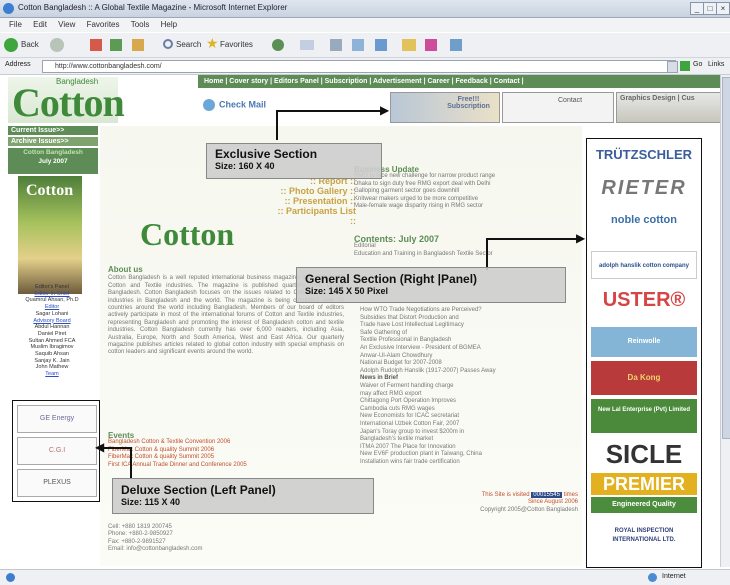 The height and width of the screenshot is (585, 730). I want to click on menu-edit: Edit, so click(40, 24).